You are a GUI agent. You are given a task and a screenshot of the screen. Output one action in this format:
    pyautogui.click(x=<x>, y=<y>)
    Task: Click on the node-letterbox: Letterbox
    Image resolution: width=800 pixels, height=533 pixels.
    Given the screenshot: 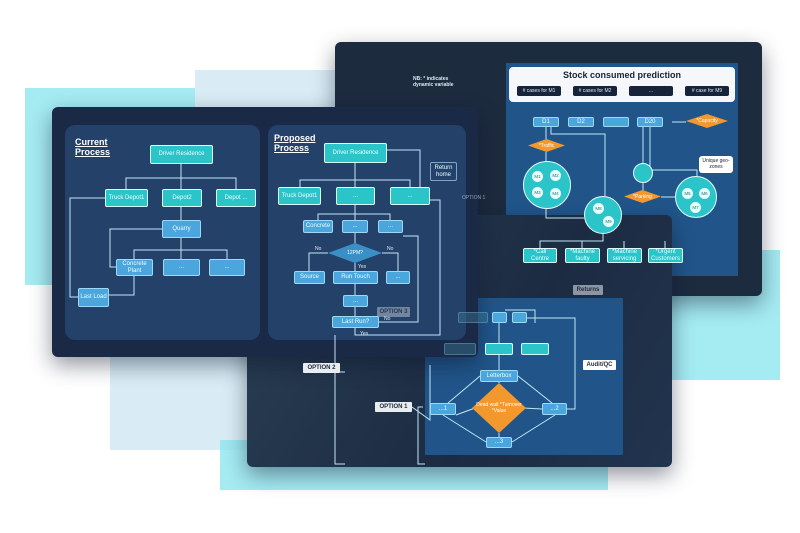 What is the action you would take?
    pyautogui.click(x=499, y=376)
    